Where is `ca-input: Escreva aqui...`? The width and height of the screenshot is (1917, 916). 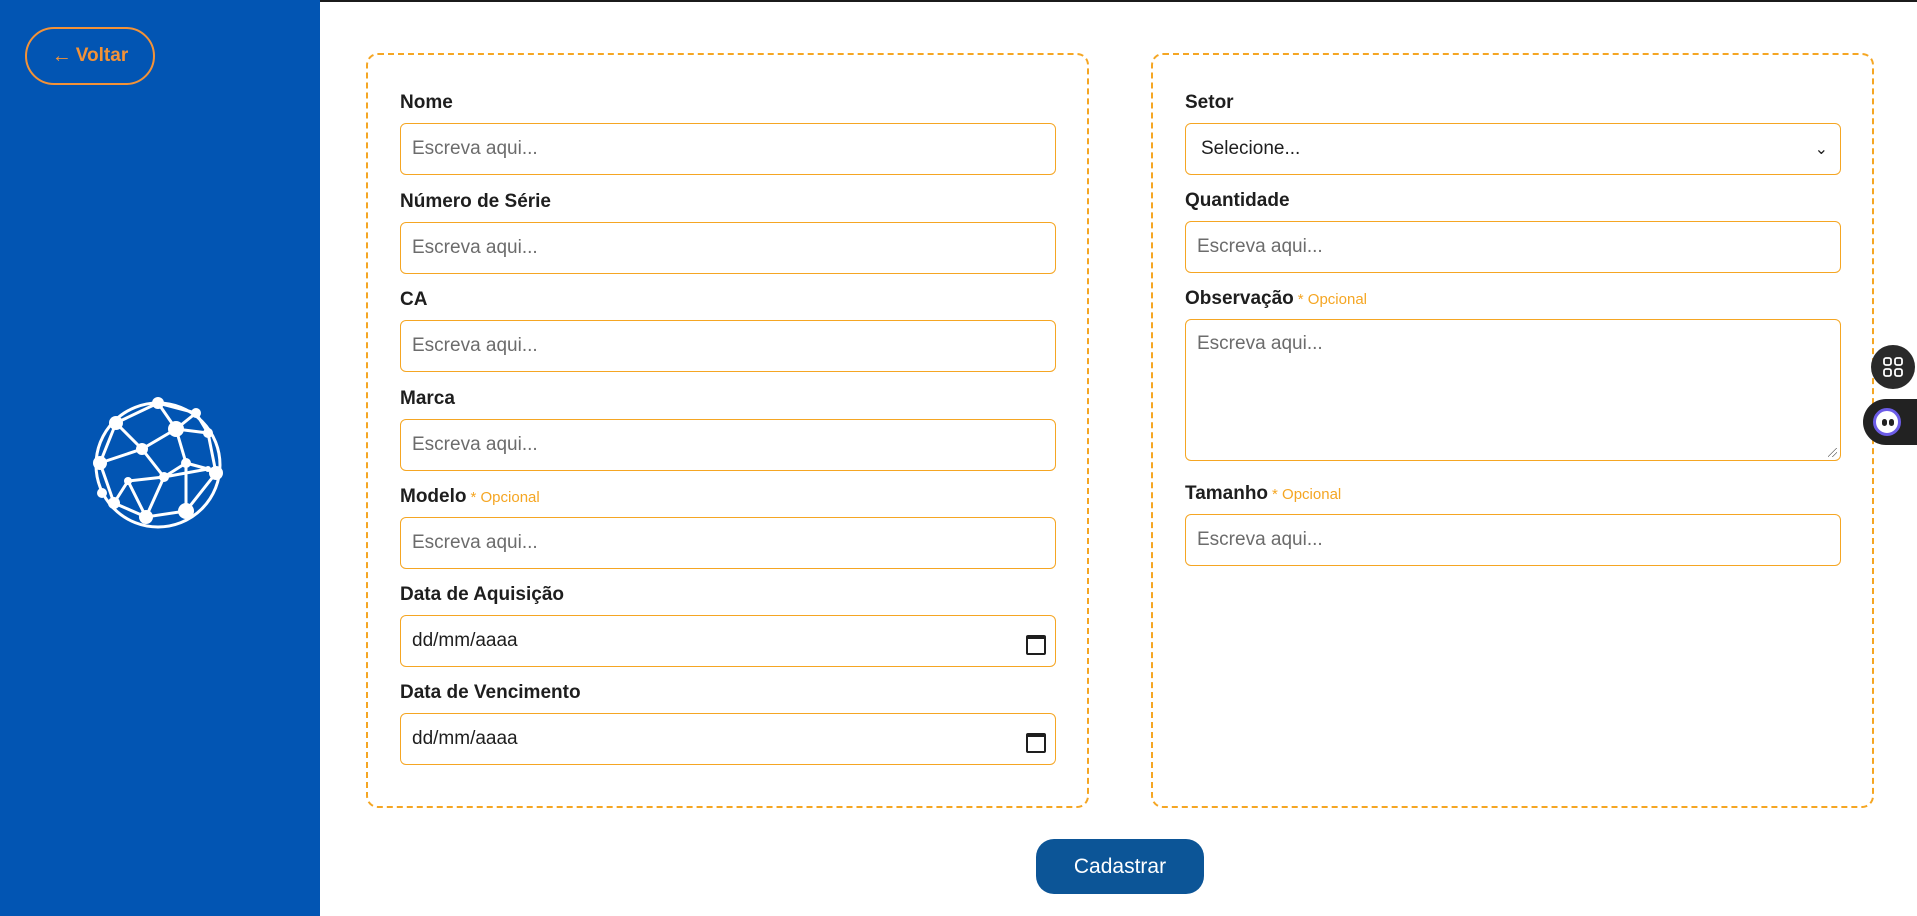 ca-input: Escreva aqui... is located at coordinates (728, 346).